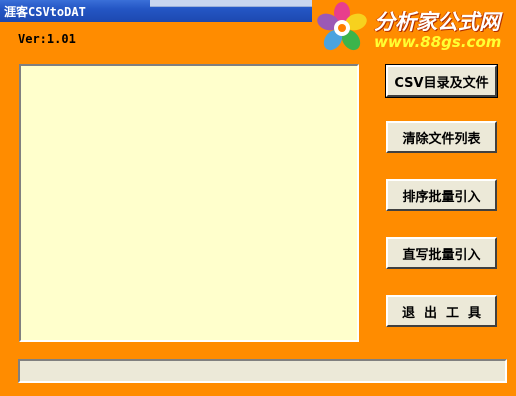 This screenshot has width=516, height=396. I want to click on flower-logo-icon, so click(342, 26).